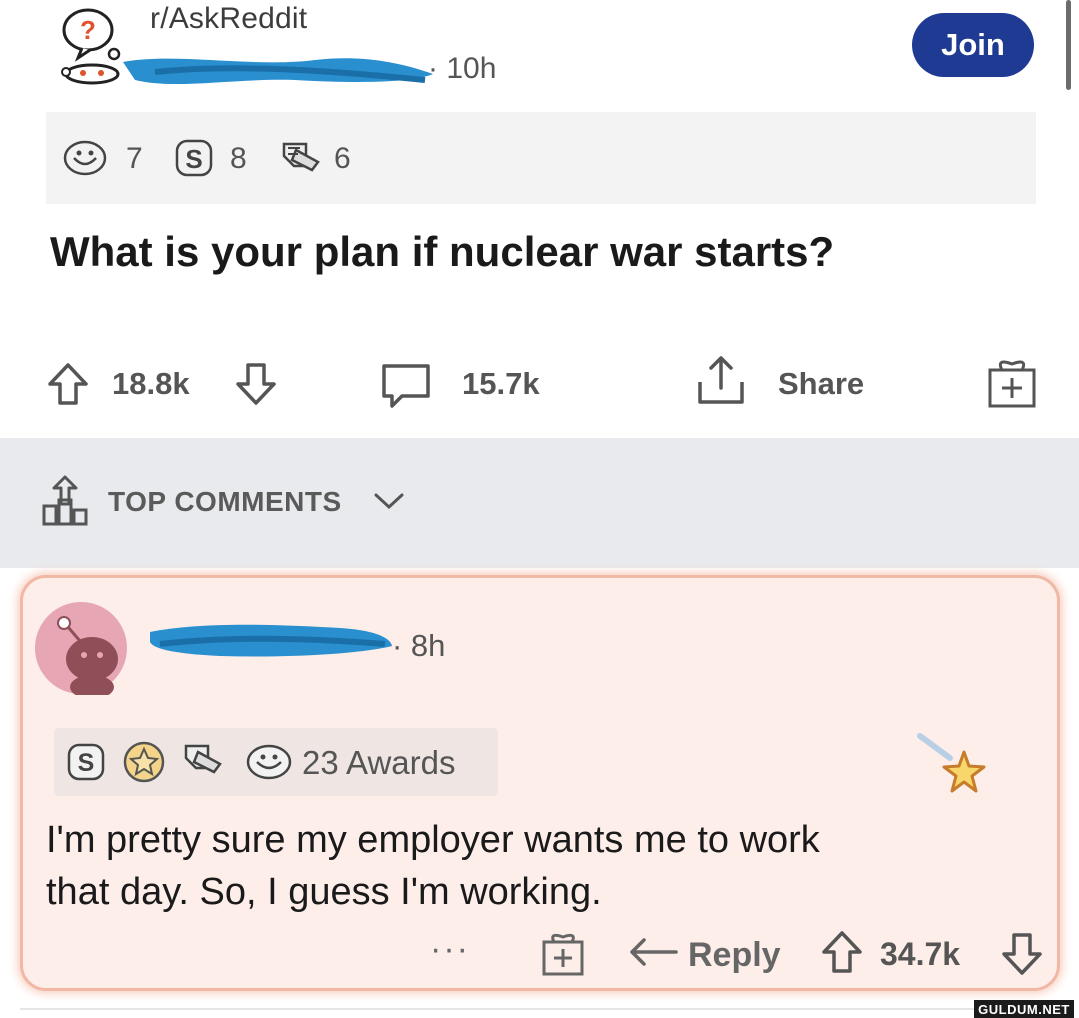  What do you see at coordinates (734, 955) in the screenshot?
I see `reply-button: Reply` at bounding box center [734, 955].